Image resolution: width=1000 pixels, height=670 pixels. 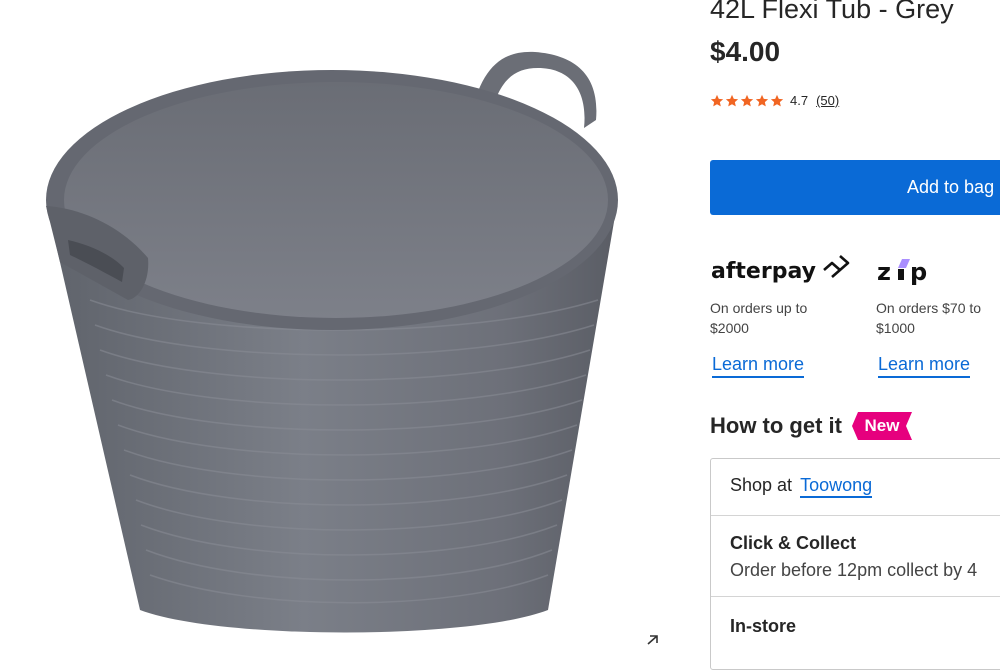 I want to click on star-rating, so click(x=747, y=101).